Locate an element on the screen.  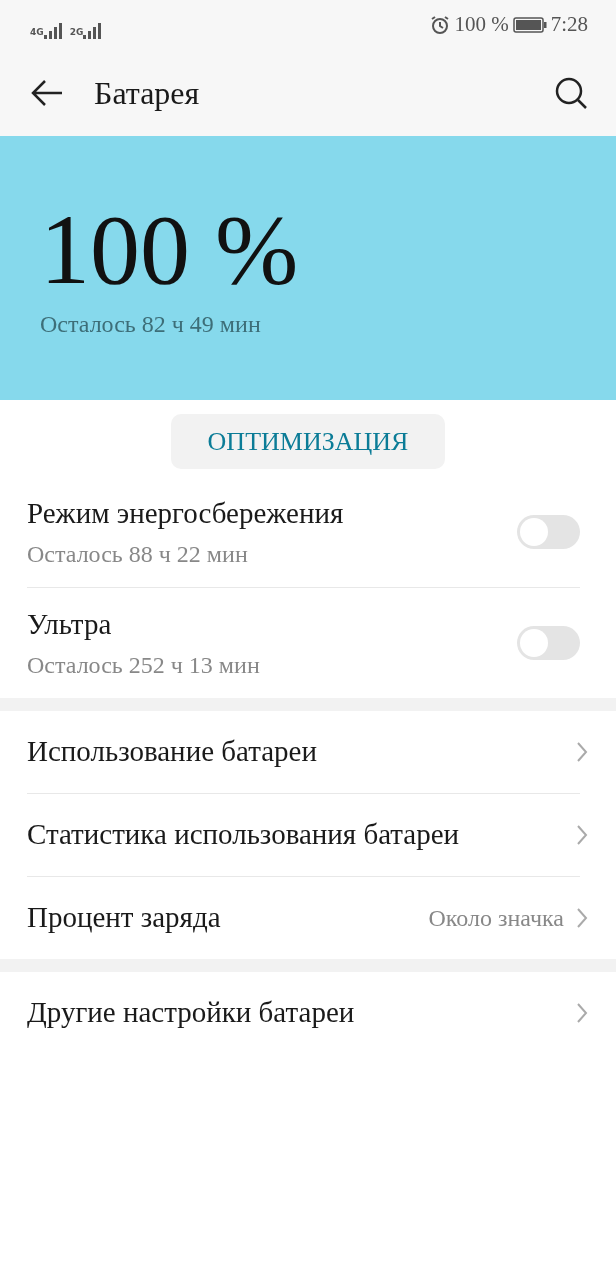
battery-percent: 100 % is located at coordinates (481, 25).